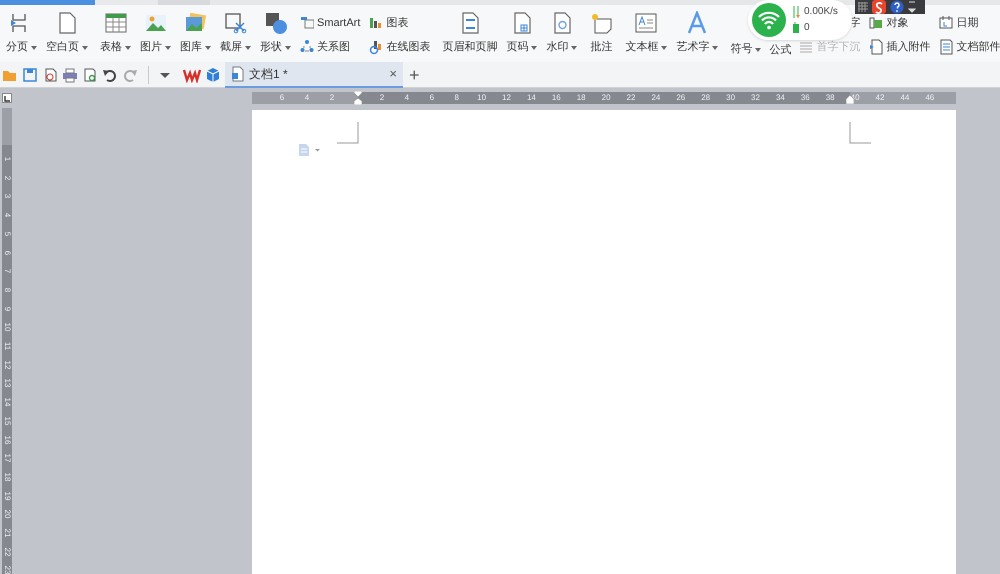 The height and width of the screenshot is (574, 1000). What do you see at coordinates (90, 74) in the screenshot?
I see `print-preview-icon` at bounding box center [90, 74].